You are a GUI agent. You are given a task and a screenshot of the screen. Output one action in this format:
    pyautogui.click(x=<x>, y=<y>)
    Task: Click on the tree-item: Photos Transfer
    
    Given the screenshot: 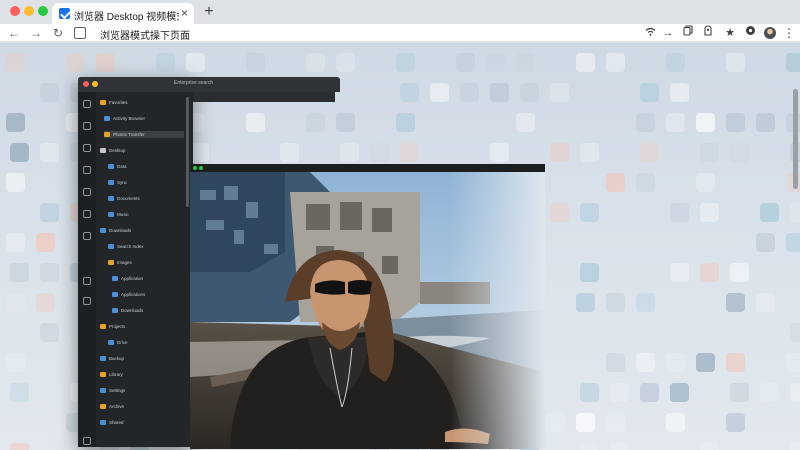 What is the action you would take?
    pyautogui.click(x=144, y=134)
    